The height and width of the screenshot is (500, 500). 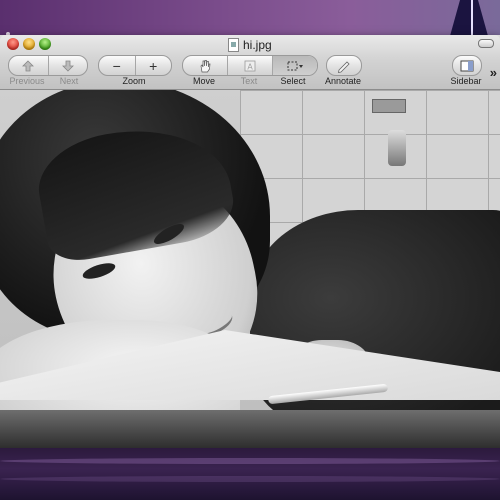 I want to click on hand-icon, so click(x=205, y=65).